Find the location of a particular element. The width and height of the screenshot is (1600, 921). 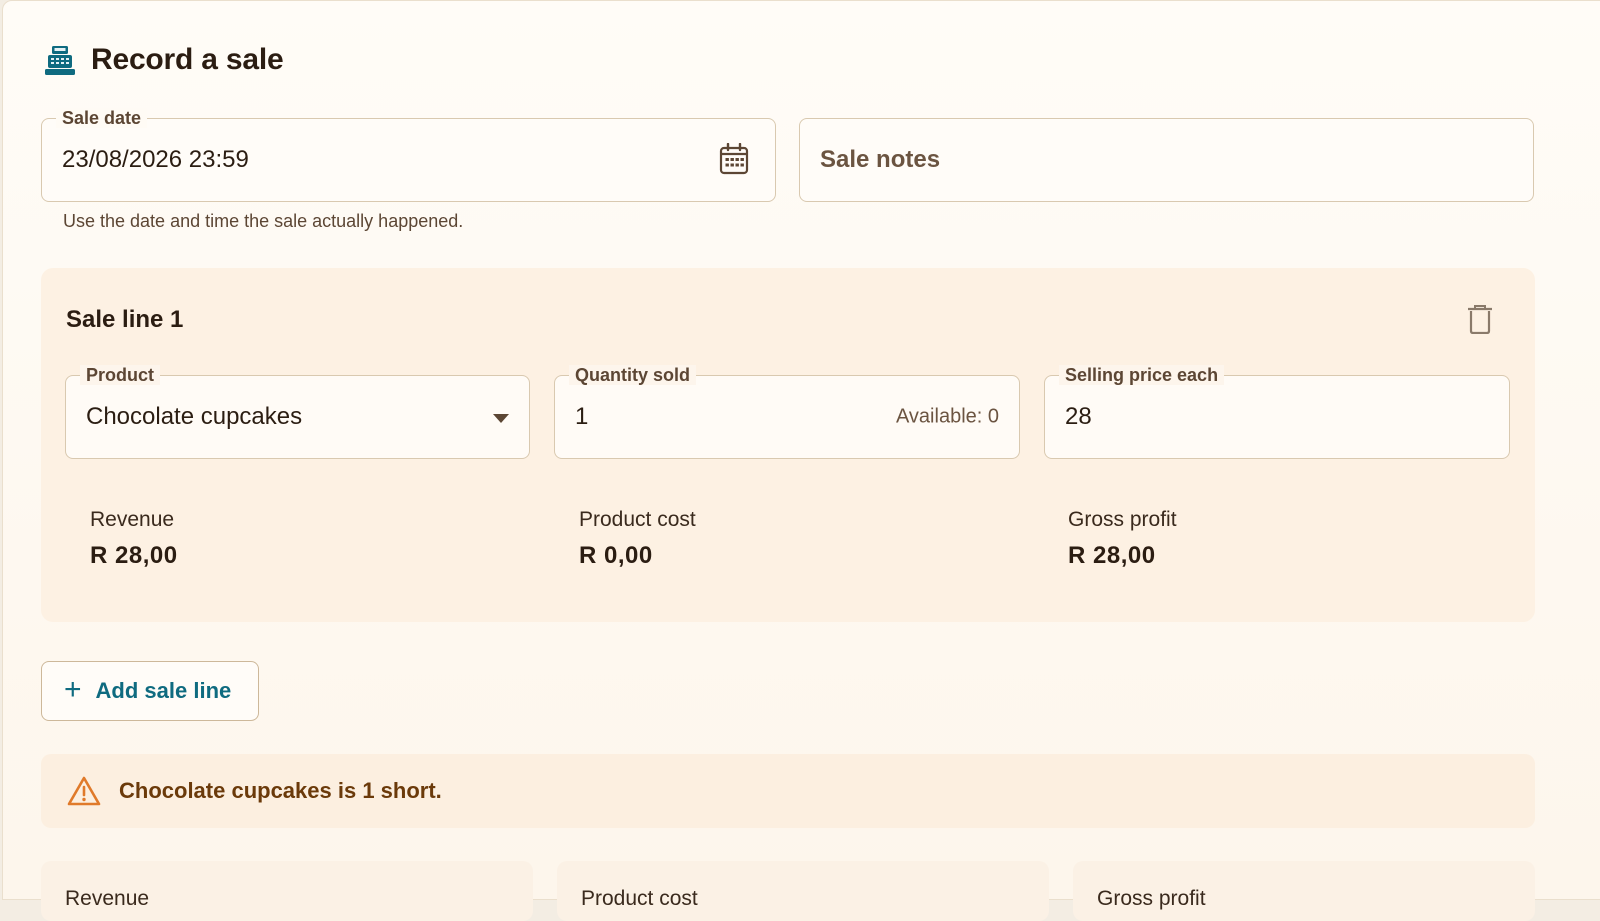

warning-icon is located at coordinates (84, 791).